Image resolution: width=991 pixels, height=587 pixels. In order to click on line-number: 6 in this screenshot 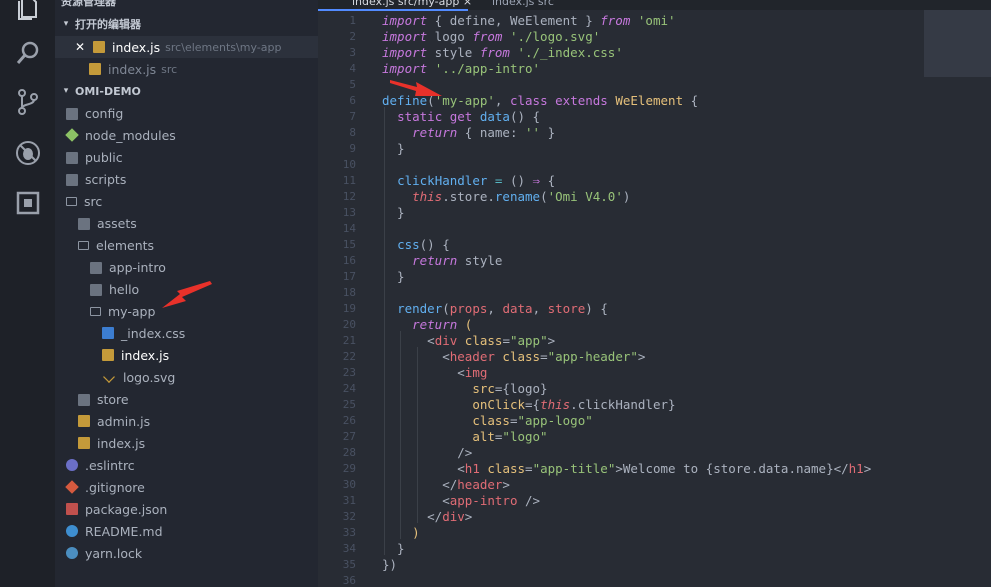, I will do `click(352, 100)`.